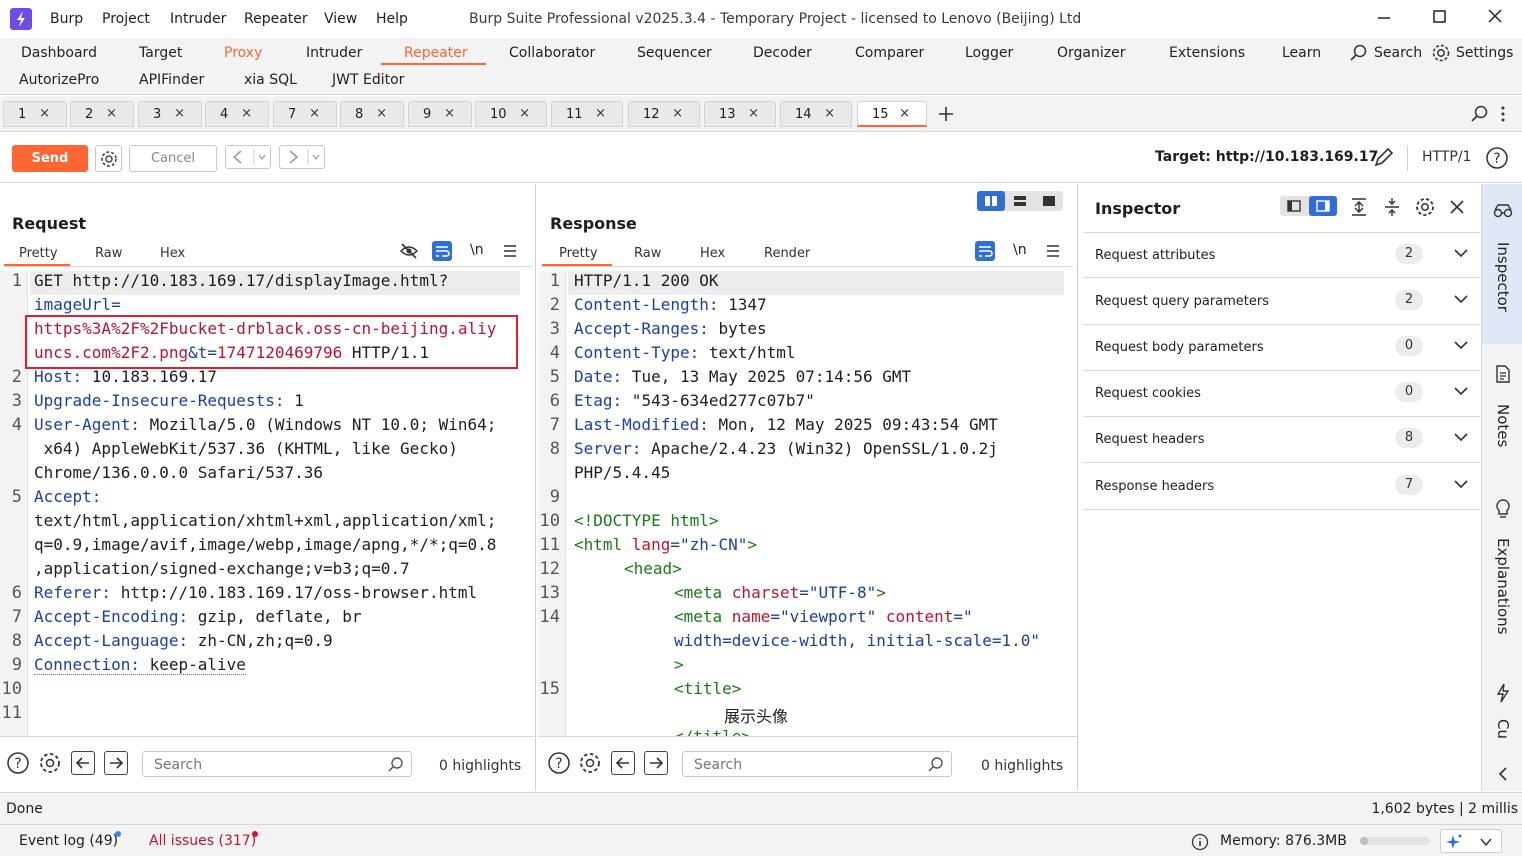  I want to click on maximize-button, so click(1440, 19).